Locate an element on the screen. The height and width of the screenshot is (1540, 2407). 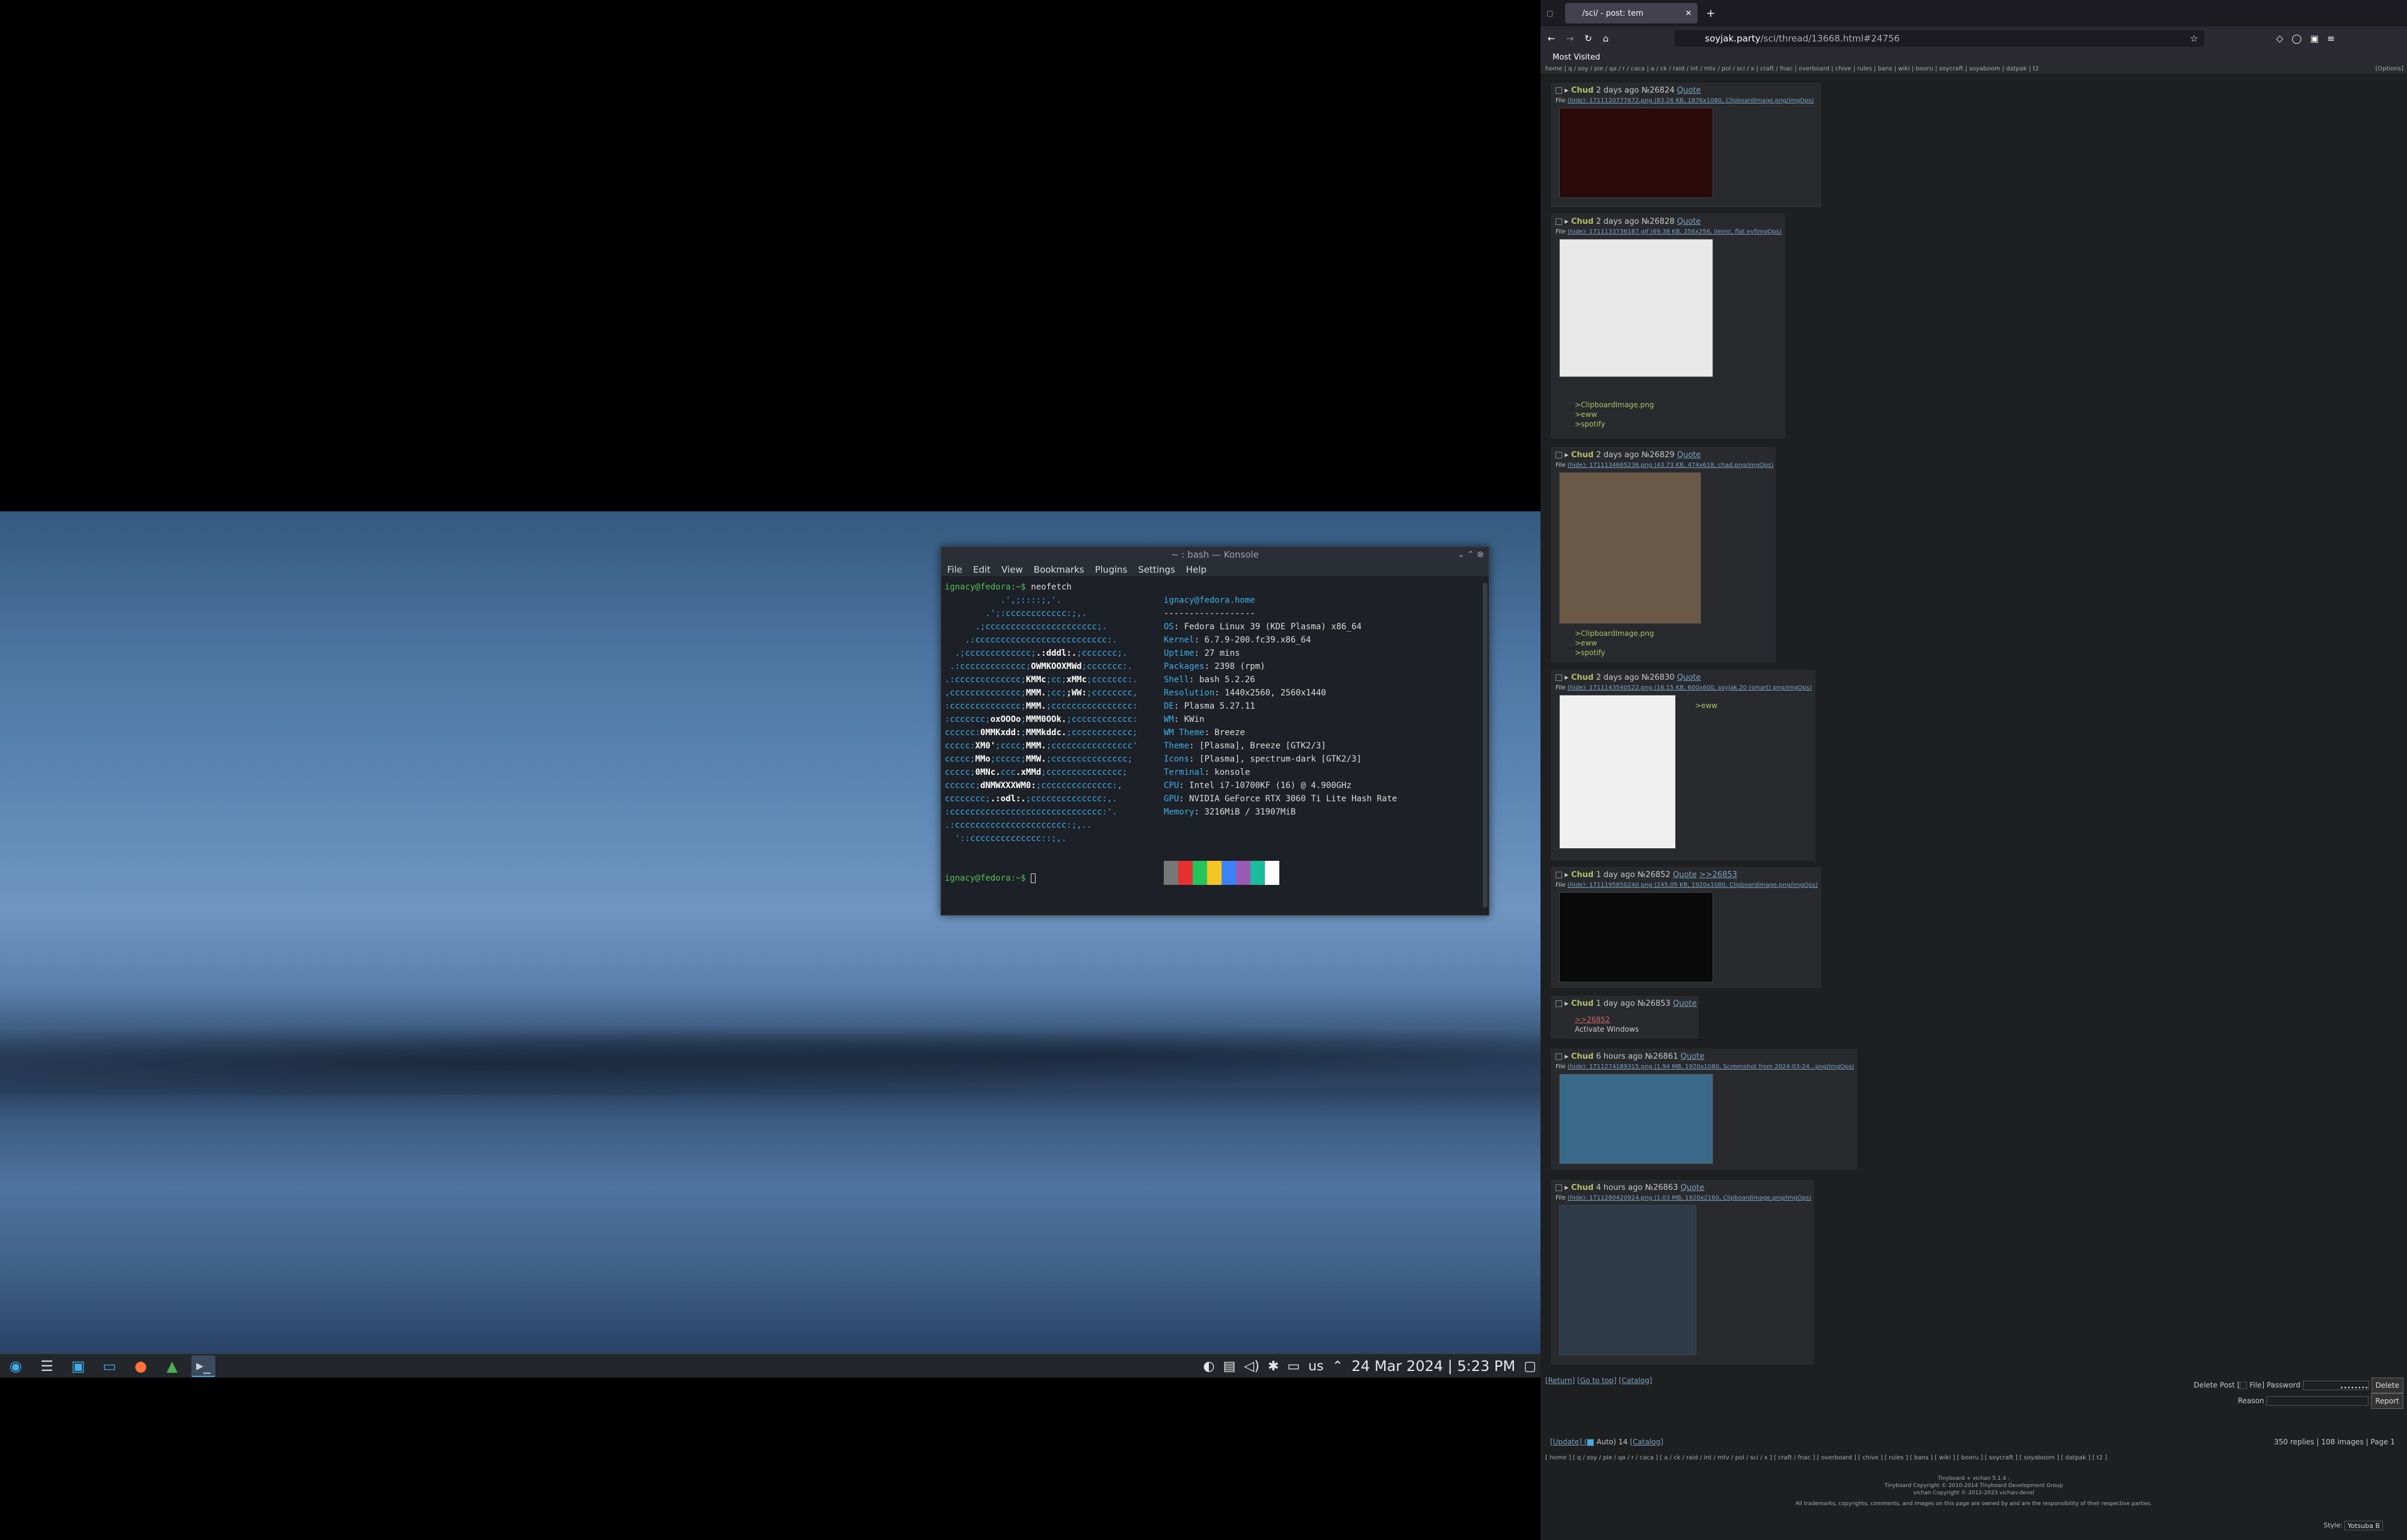
menu-settings: Settings is located at coordinates (1156, 570).